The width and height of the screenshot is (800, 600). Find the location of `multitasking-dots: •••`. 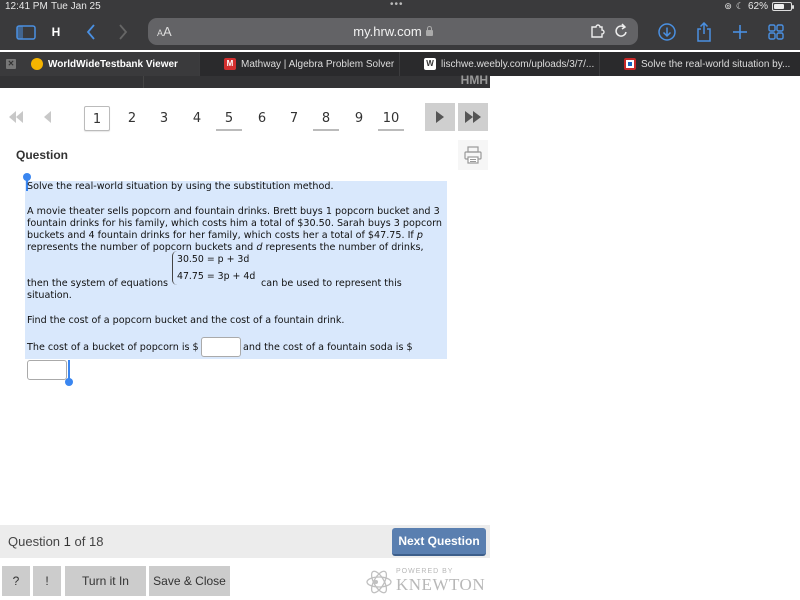

multitasking-dots: ••• is located at coordinates (397, 5).